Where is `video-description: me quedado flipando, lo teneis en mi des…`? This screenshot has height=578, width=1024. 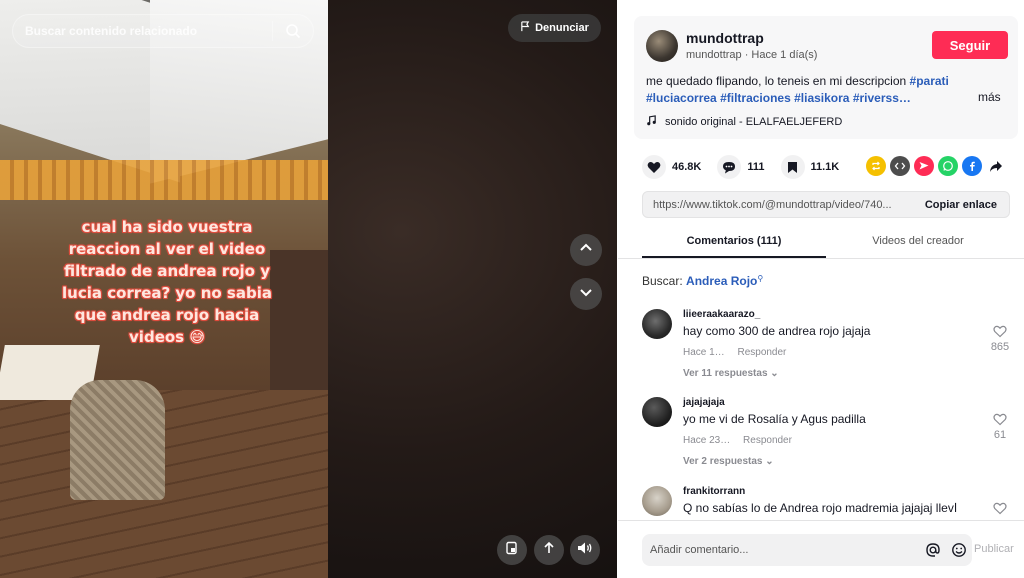
video-description: me quedado flipando, lo teneis en mi des… is located at coordinates (816, 90).